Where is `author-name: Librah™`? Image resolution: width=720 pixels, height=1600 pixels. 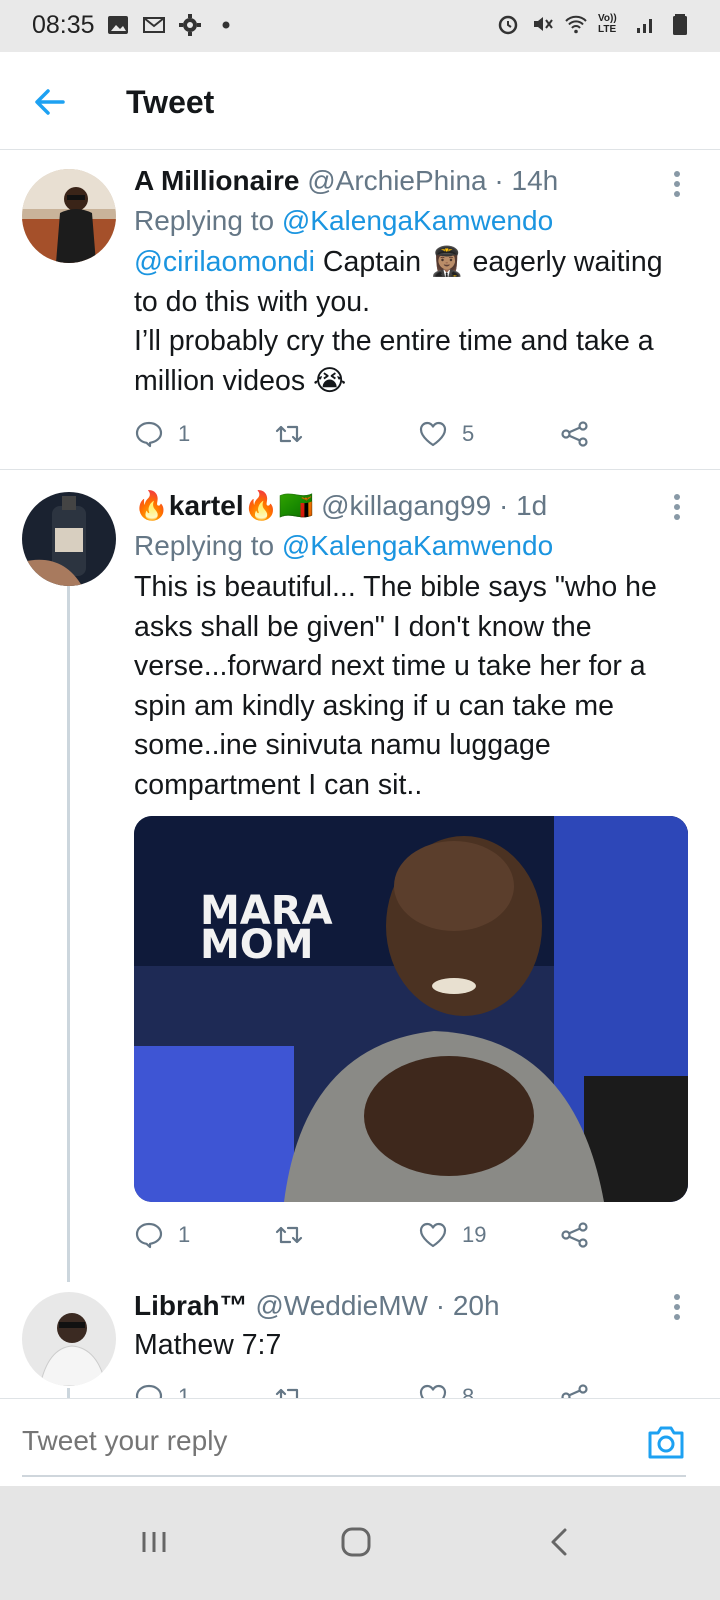 author-name: Librah™ is located at coordinates (191, 1305).